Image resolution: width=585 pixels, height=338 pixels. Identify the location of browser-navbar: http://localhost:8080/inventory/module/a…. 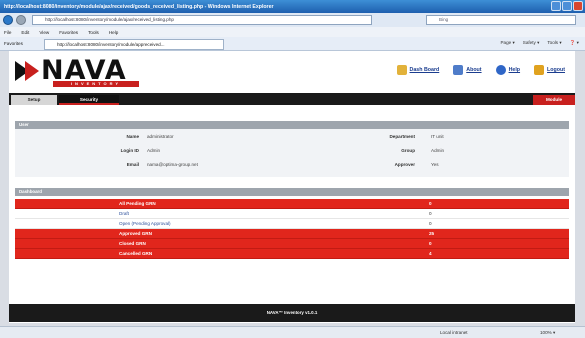
(292, 20).